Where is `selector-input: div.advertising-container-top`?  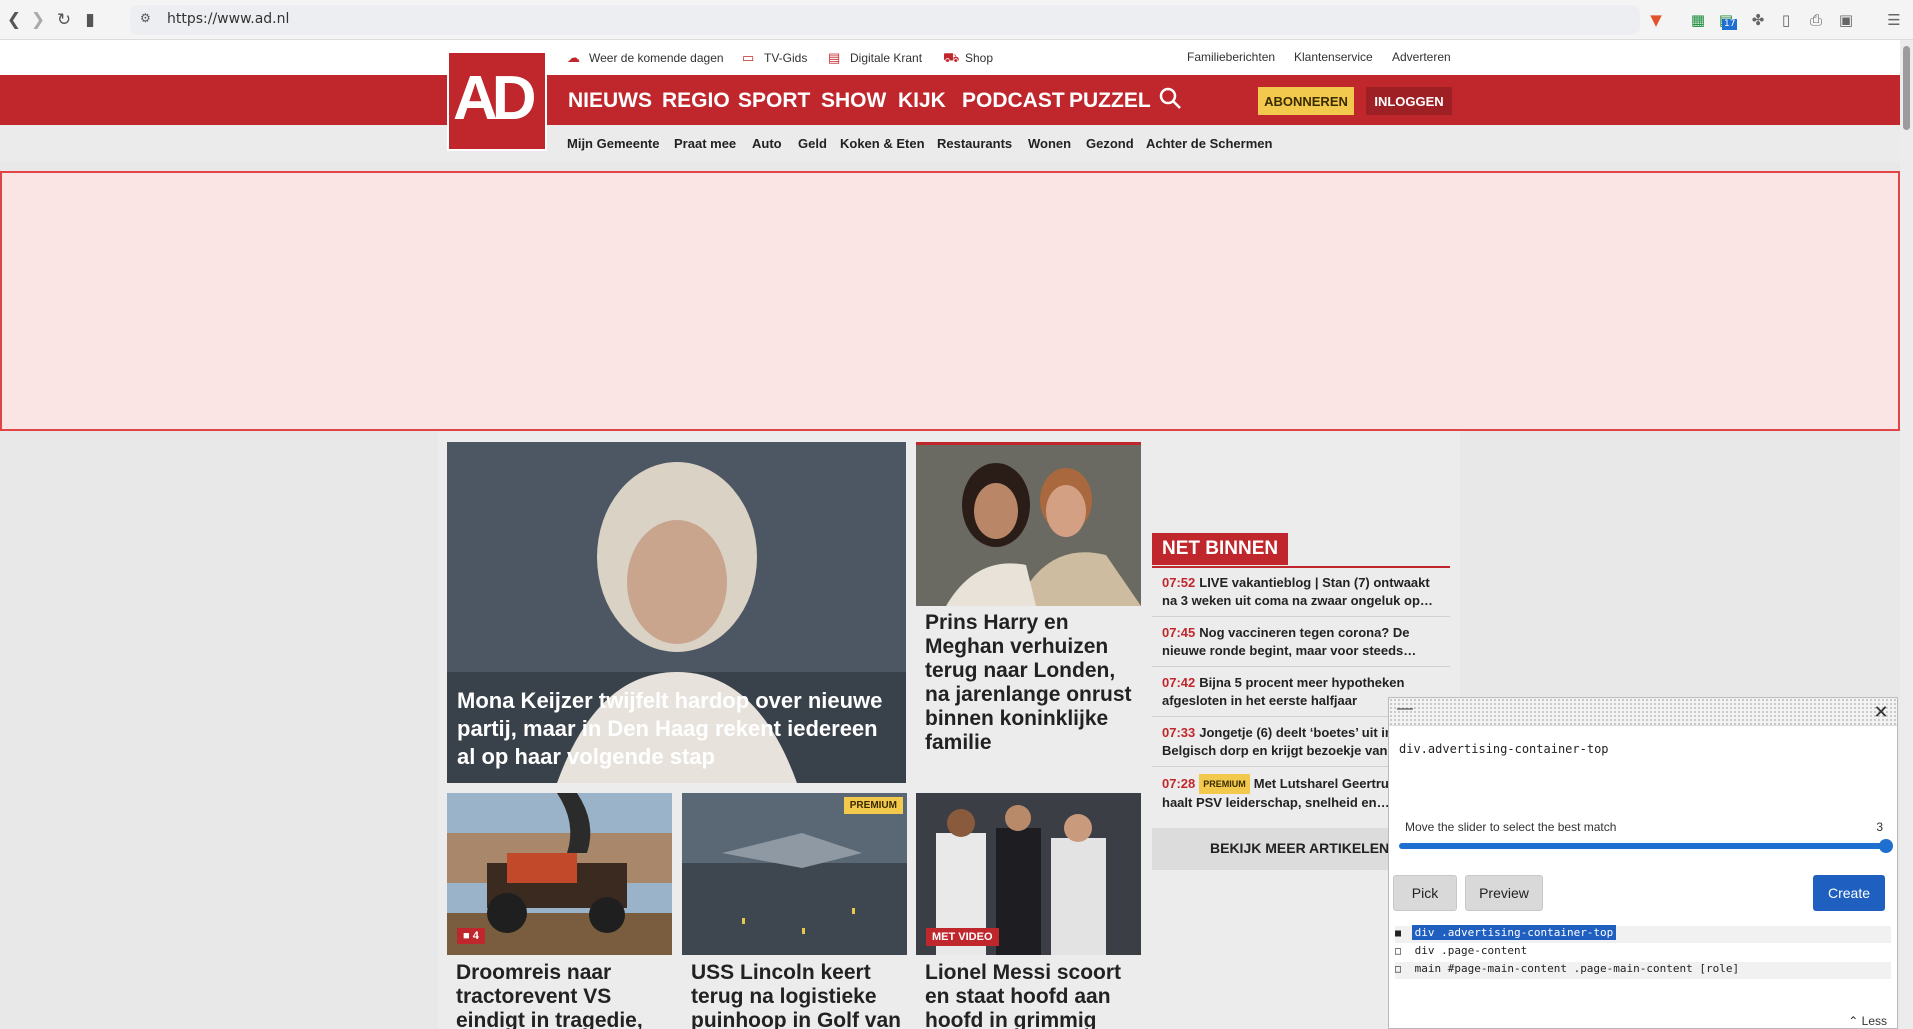 selector-input: div.advertising-container-top is located at coordinates (1643, 769).